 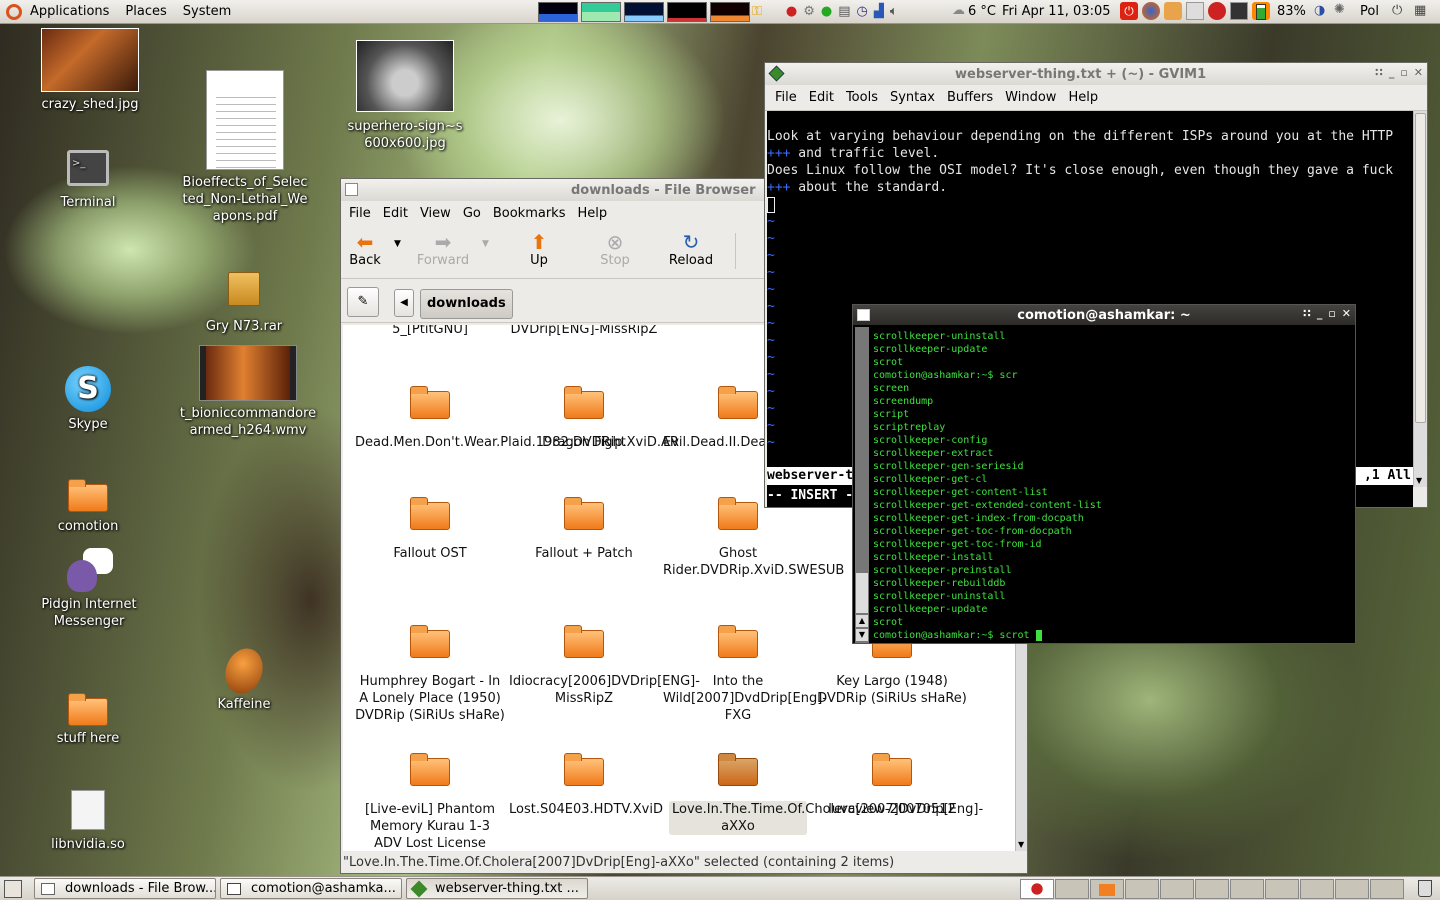 What do you see at coordinates (539, 249) in the screenshot?
I see `up-button: ⬆ Up` at bounding box center [539, 249].